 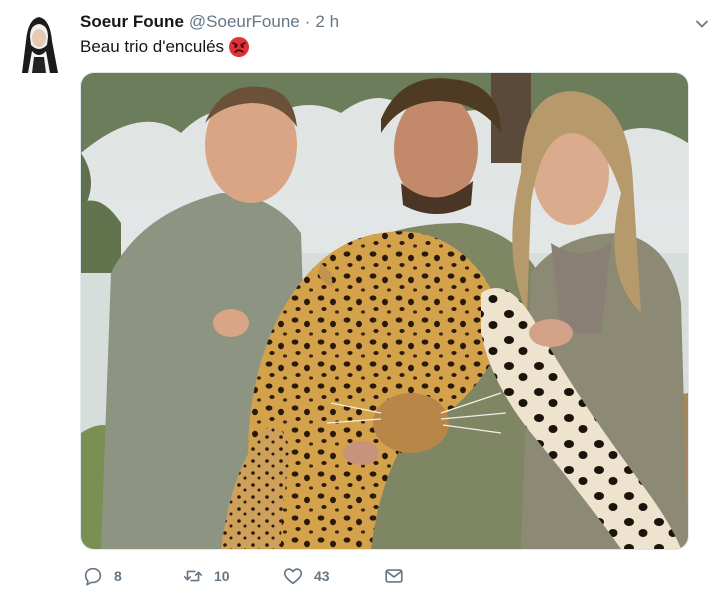 I want to click on more-options-button, so click(x=702, y=24).